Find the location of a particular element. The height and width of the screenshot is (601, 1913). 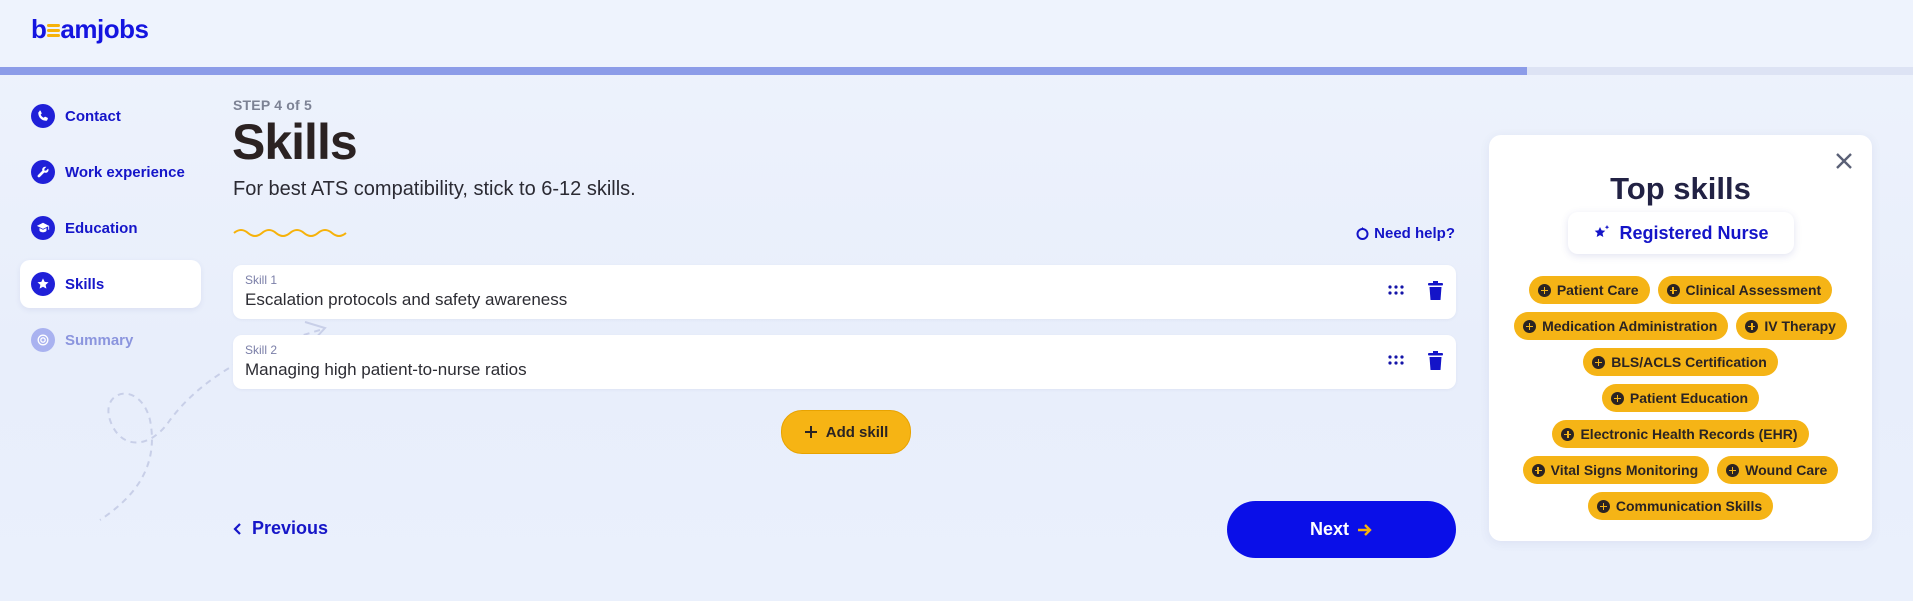

add-skill-button: Add skill is located at coordinates (846, 432).